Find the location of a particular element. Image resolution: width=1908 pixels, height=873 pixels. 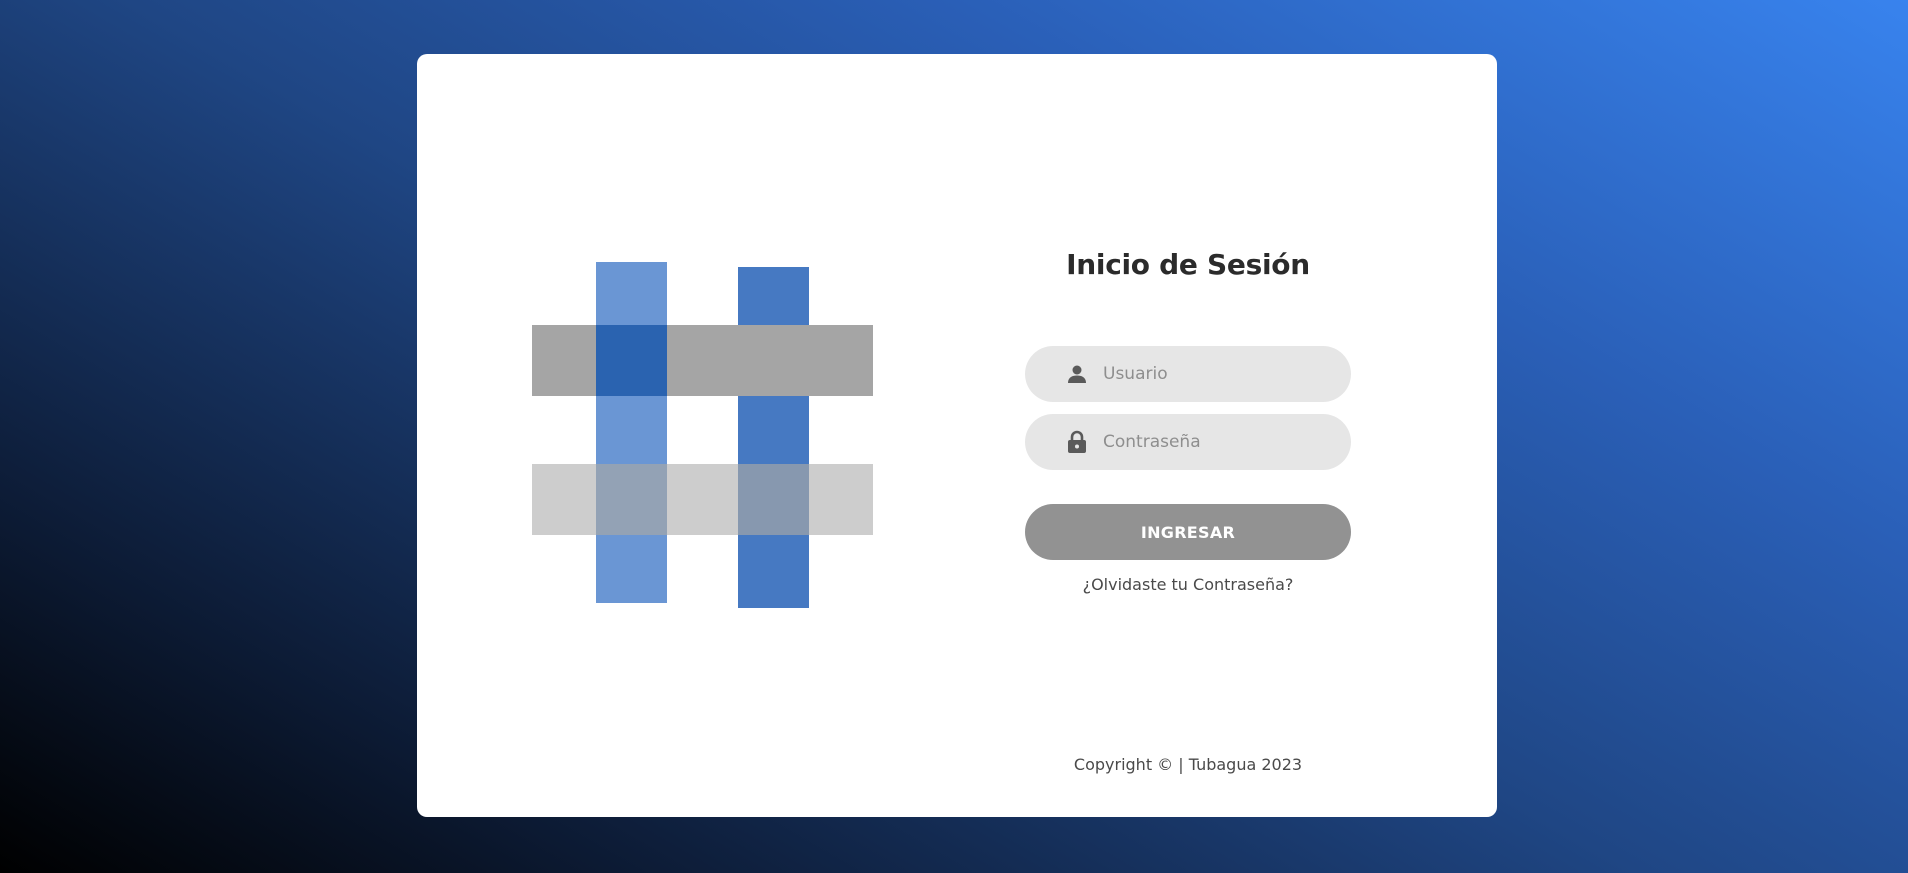

password-field is located at coordinates (1188, 442).